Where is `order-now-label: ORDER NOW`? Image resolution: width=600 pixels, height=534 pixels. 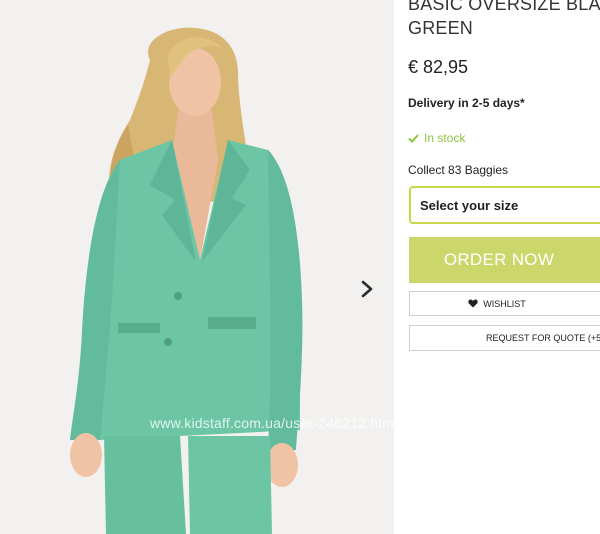 order-now-label: ORDER NOW is located at coordinates (499, 259).